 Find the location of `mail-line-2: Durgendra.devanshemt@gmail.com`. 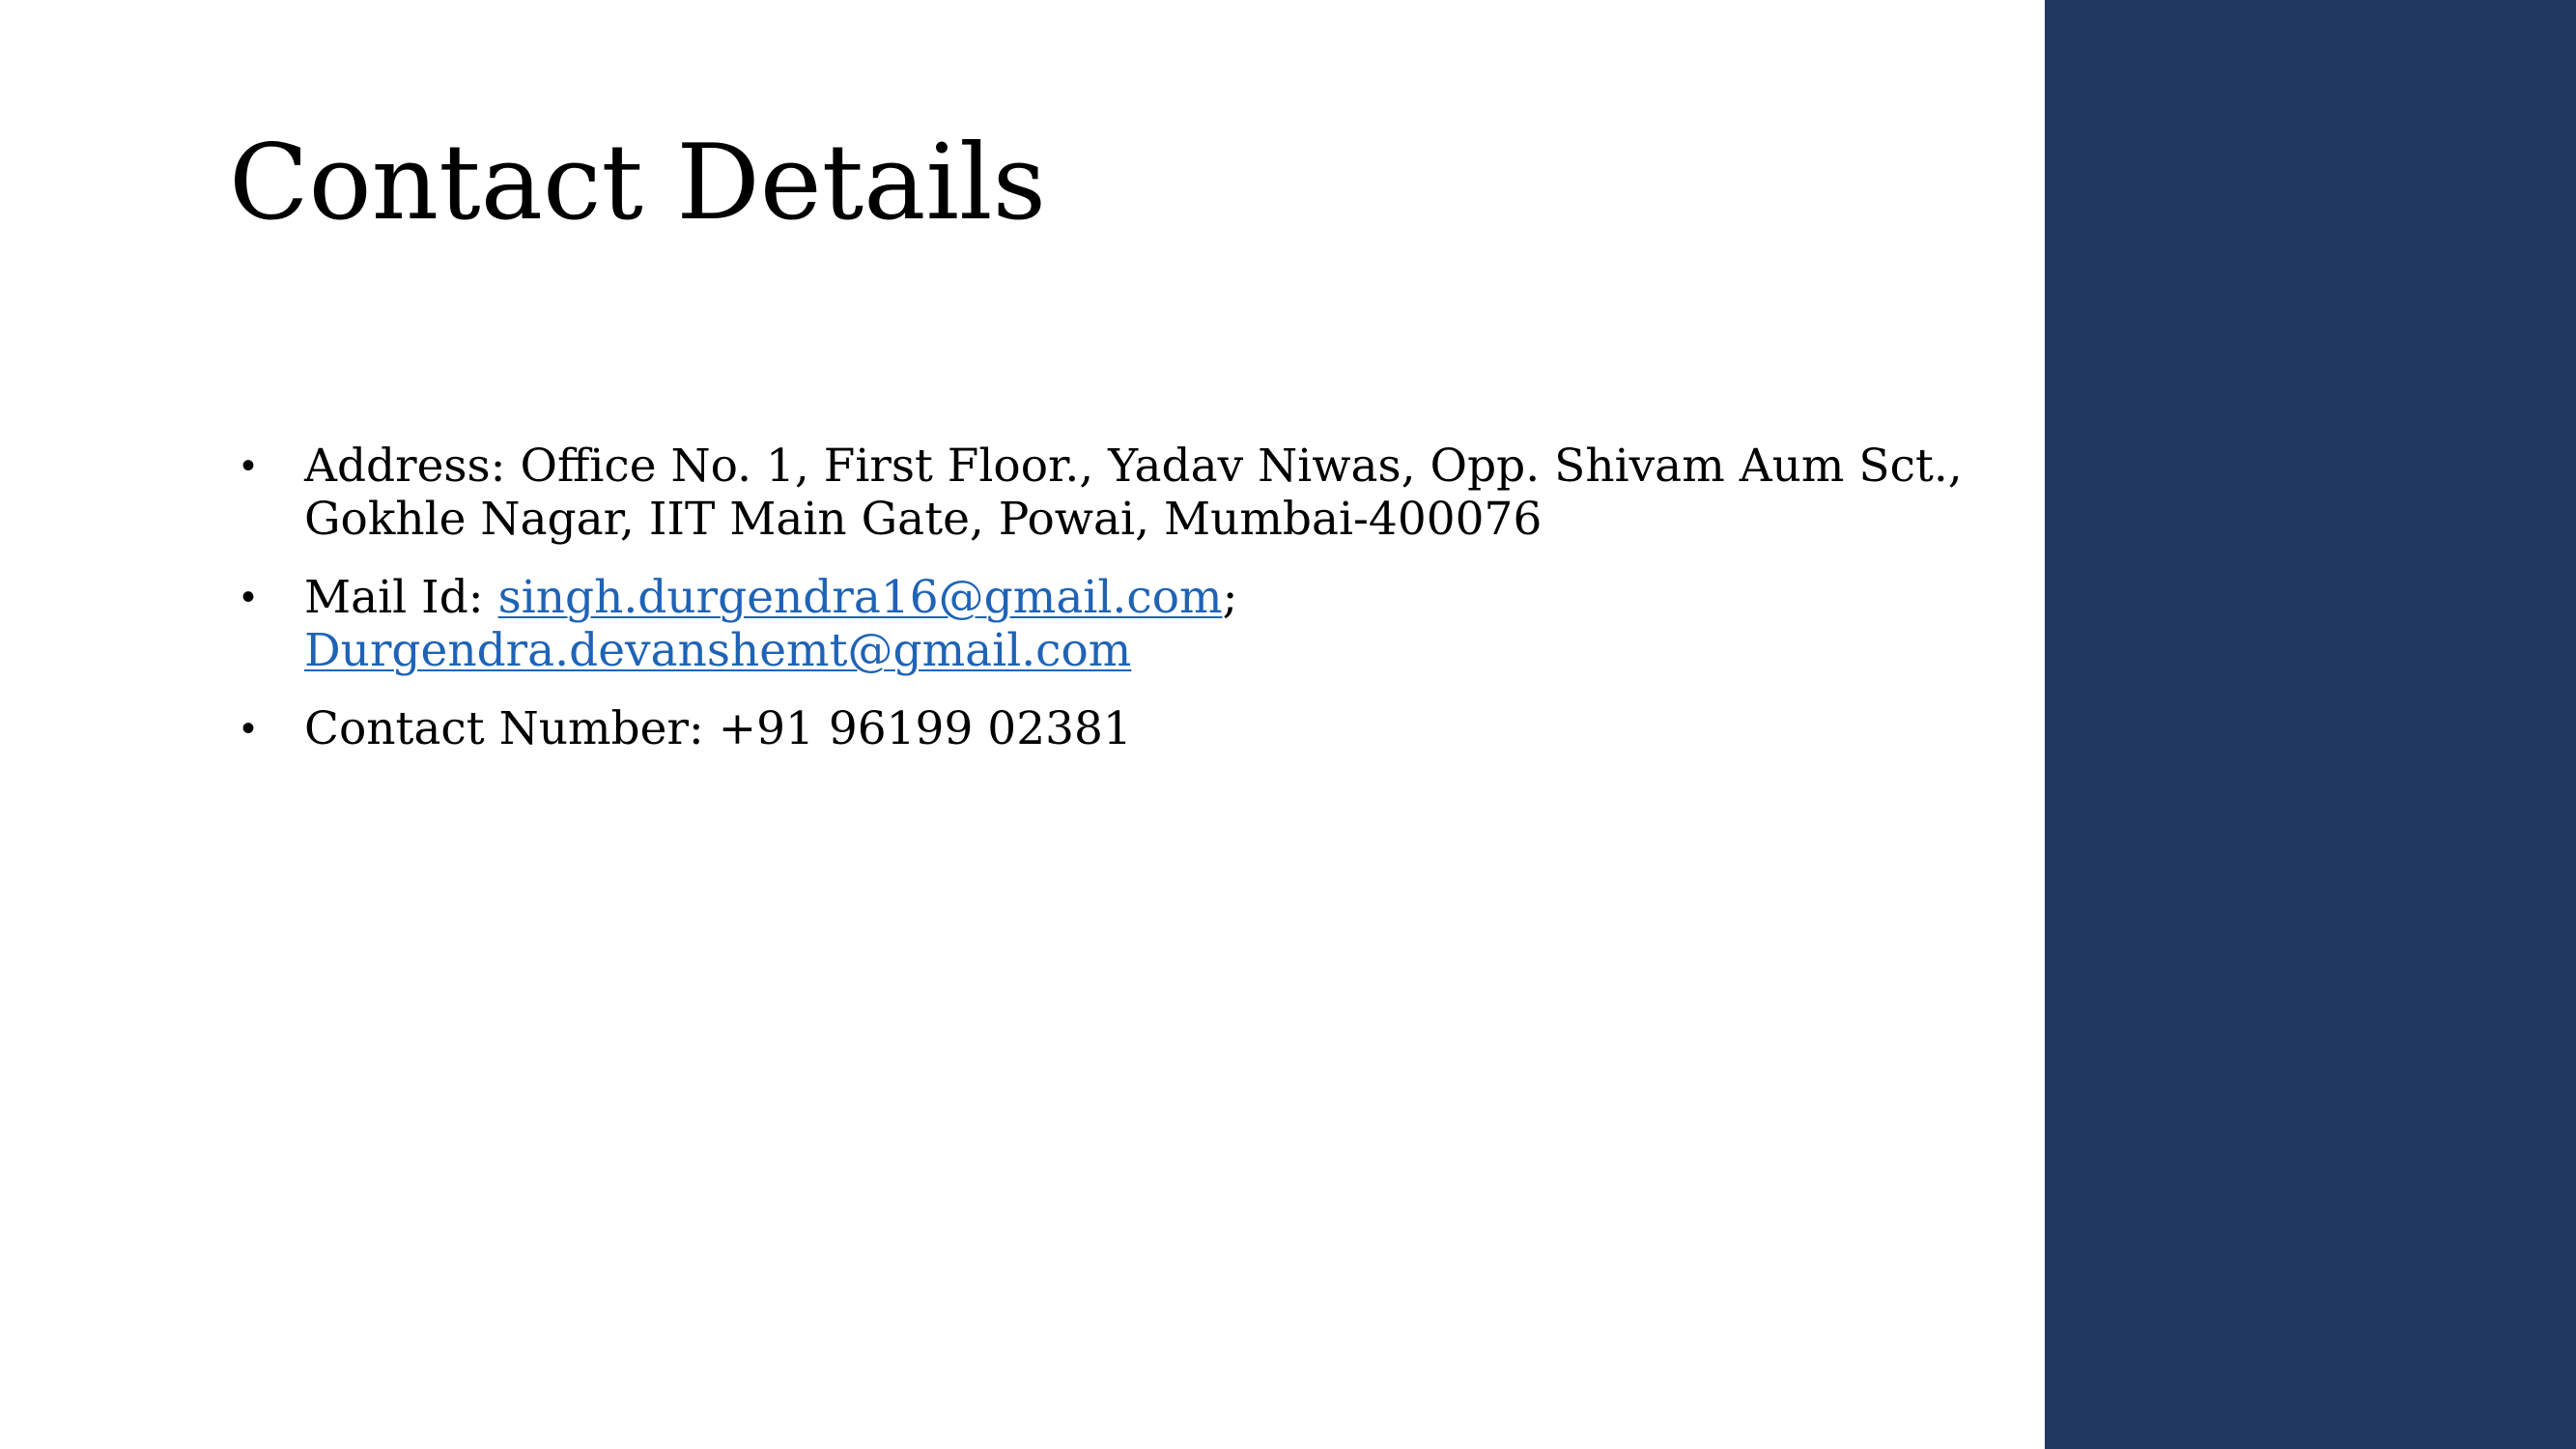

mail-line-2: Durgendra.devanshemt@gmail.com is located at coordinates (1093, 650).